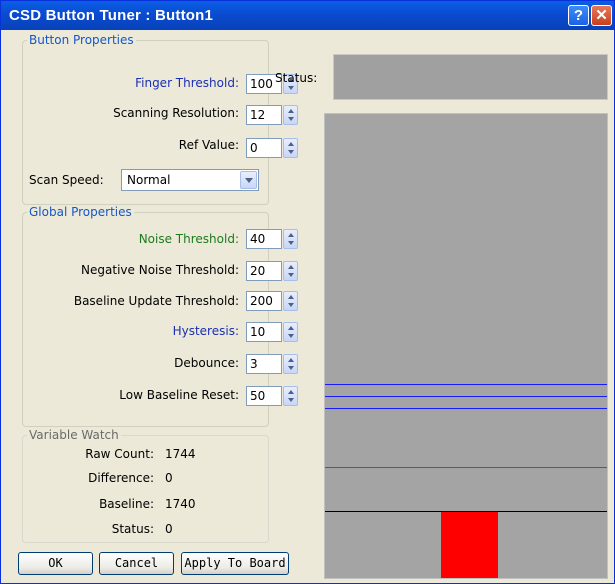  I want to click on noise-threshold-spinner, so click(290, 239).